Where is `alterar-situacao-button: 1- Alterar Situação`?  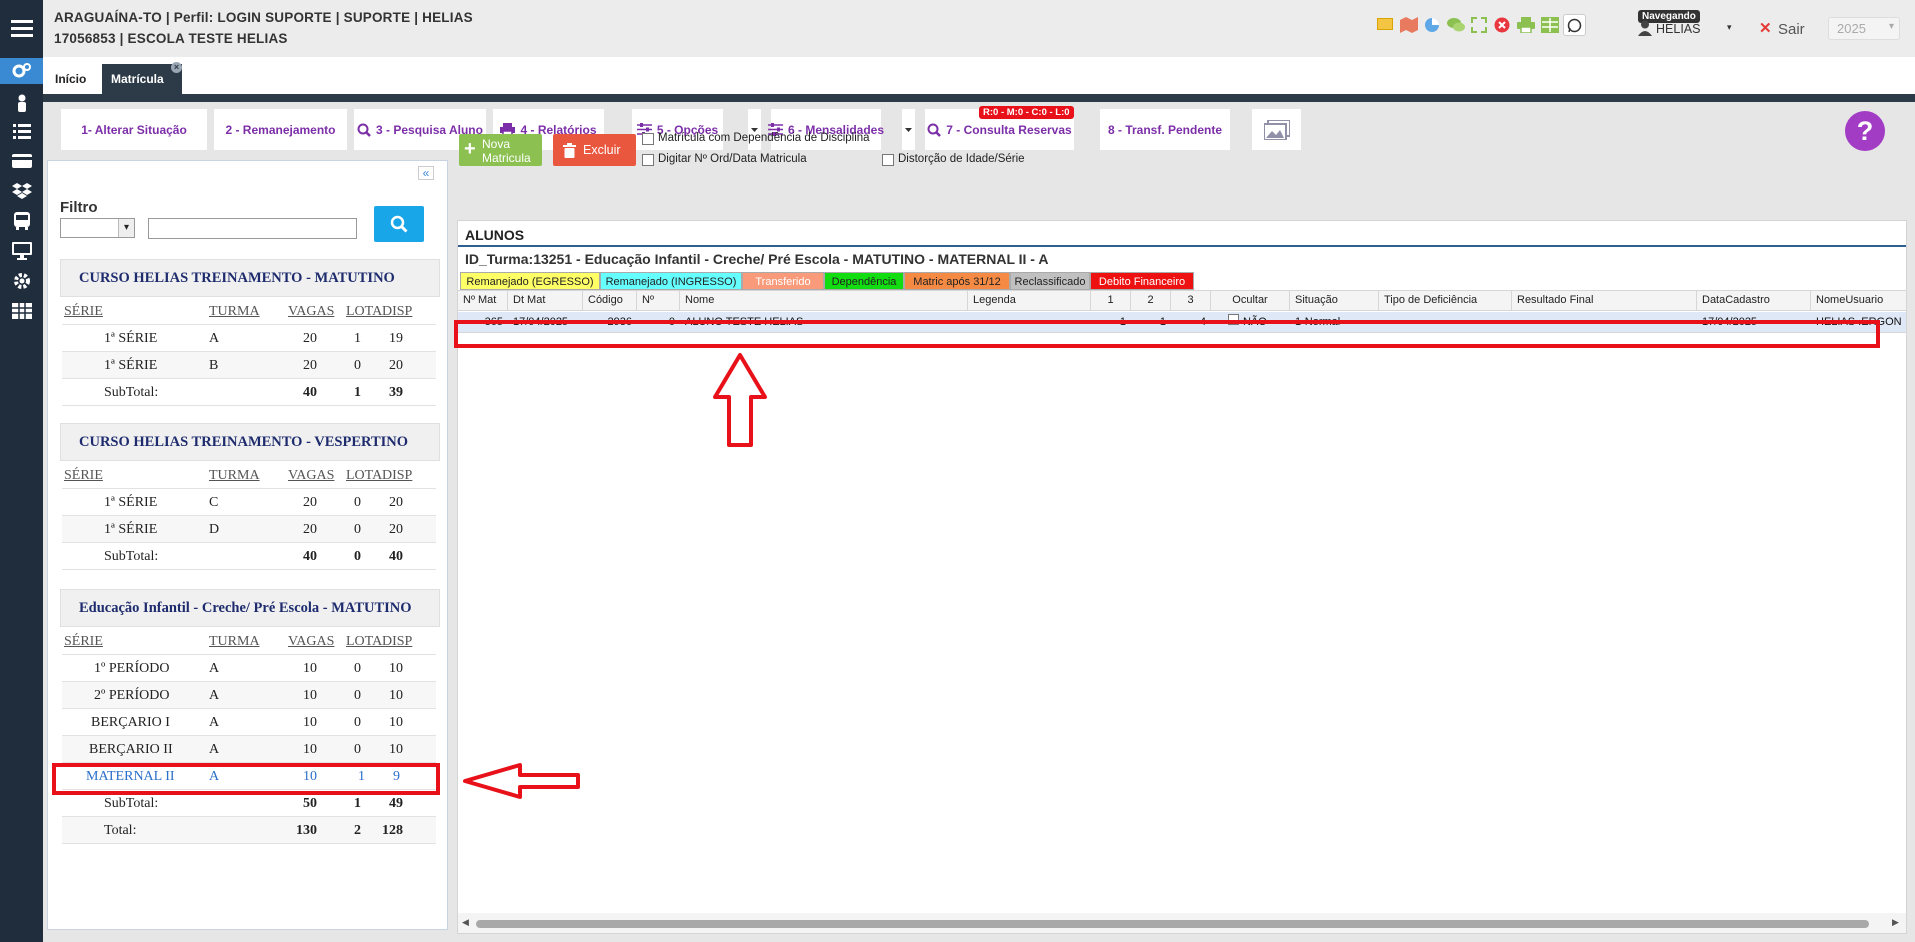 alterar-situacao-button: 1- Alterar Situação is located at coordinates (134, 129).